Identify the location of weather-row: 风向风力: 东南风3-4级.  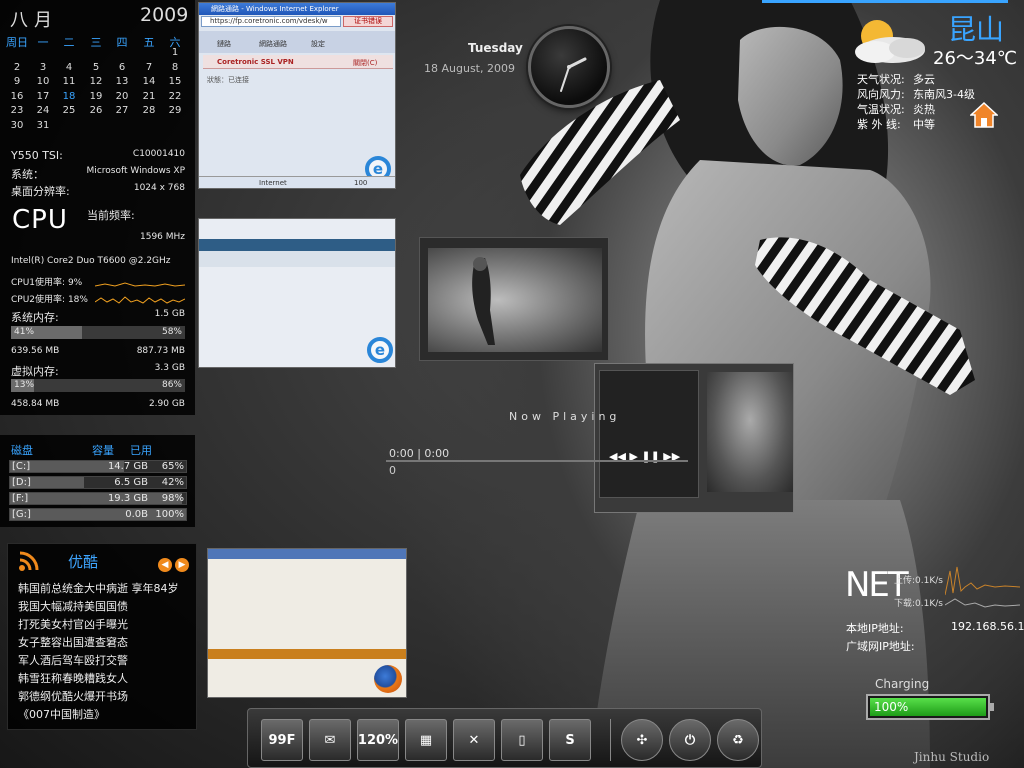
(916, 94).